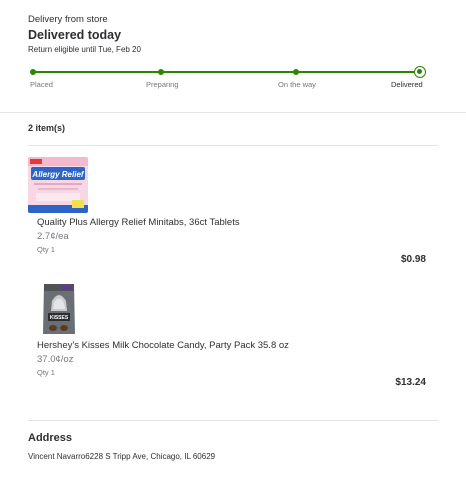  What do you see at coordinates (59, 309) in the screenshot?
I see `product-image-hersheys-kisses: KISSES` at bounding box center [59, 309].